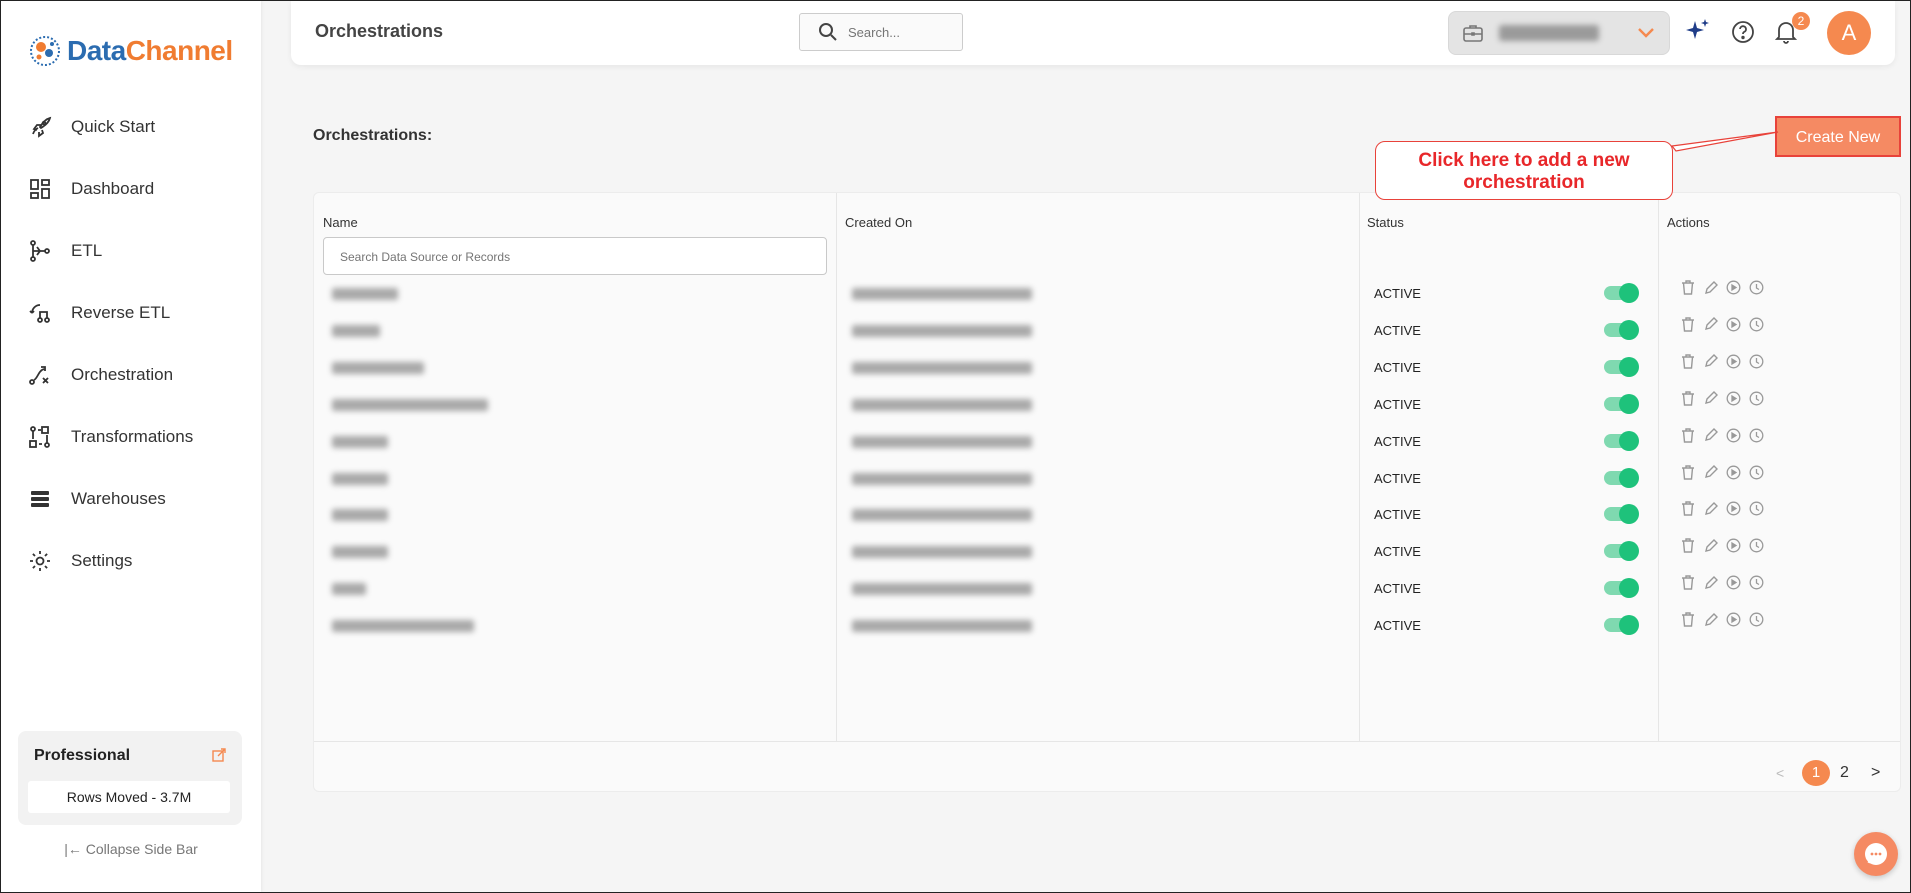 The image size is (1911, 893). I want to click on notification-badge: 2, so click(1801, 21).